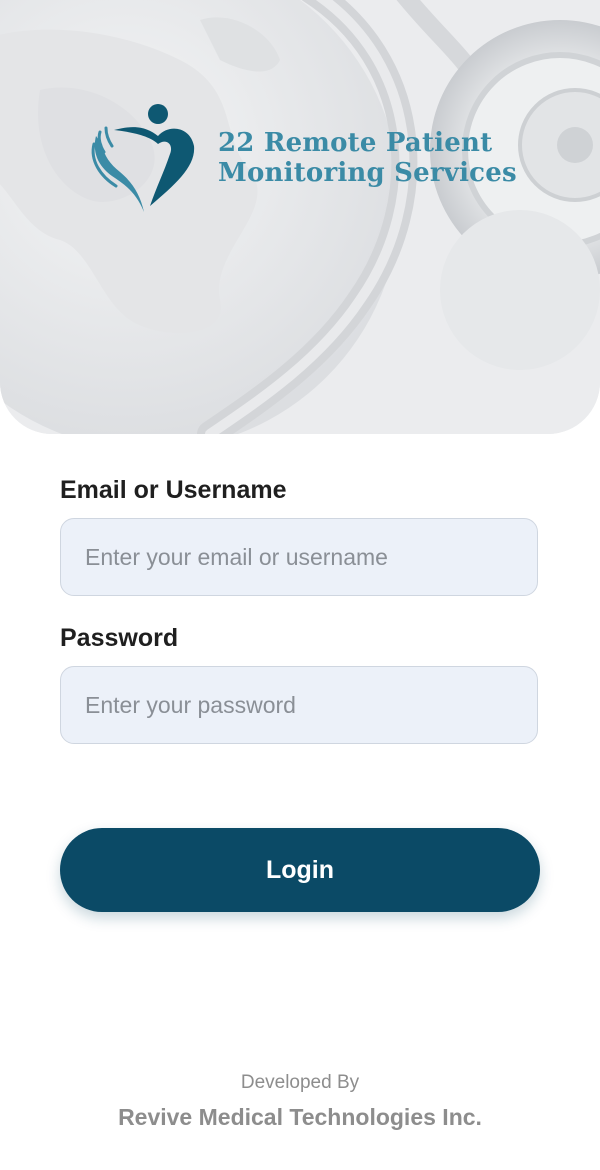 The height and width of the screenshot is (1170, 600). Describe the element at coordinates (173, 490) in the screenshot. I see `email-label: Email or Username` at that location.